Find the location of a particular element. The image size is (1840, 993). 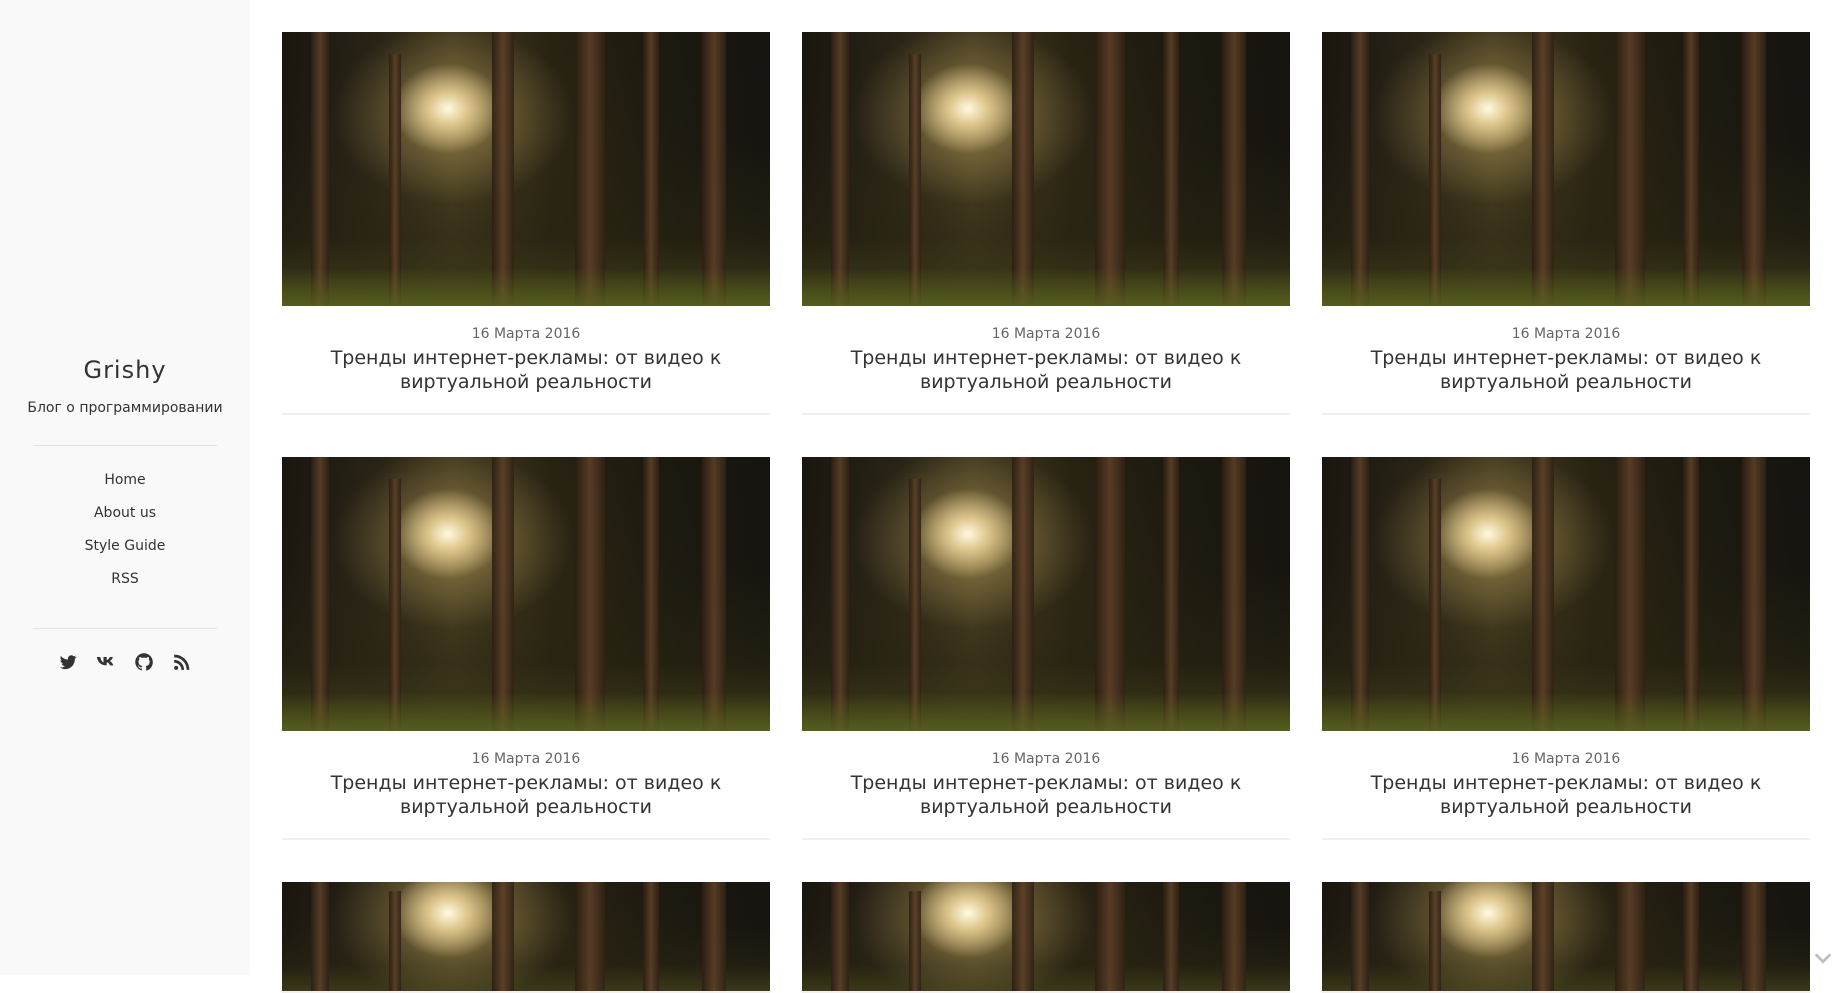

nav-item-style-guide: Style Guide is located at coordinates (125, 554).